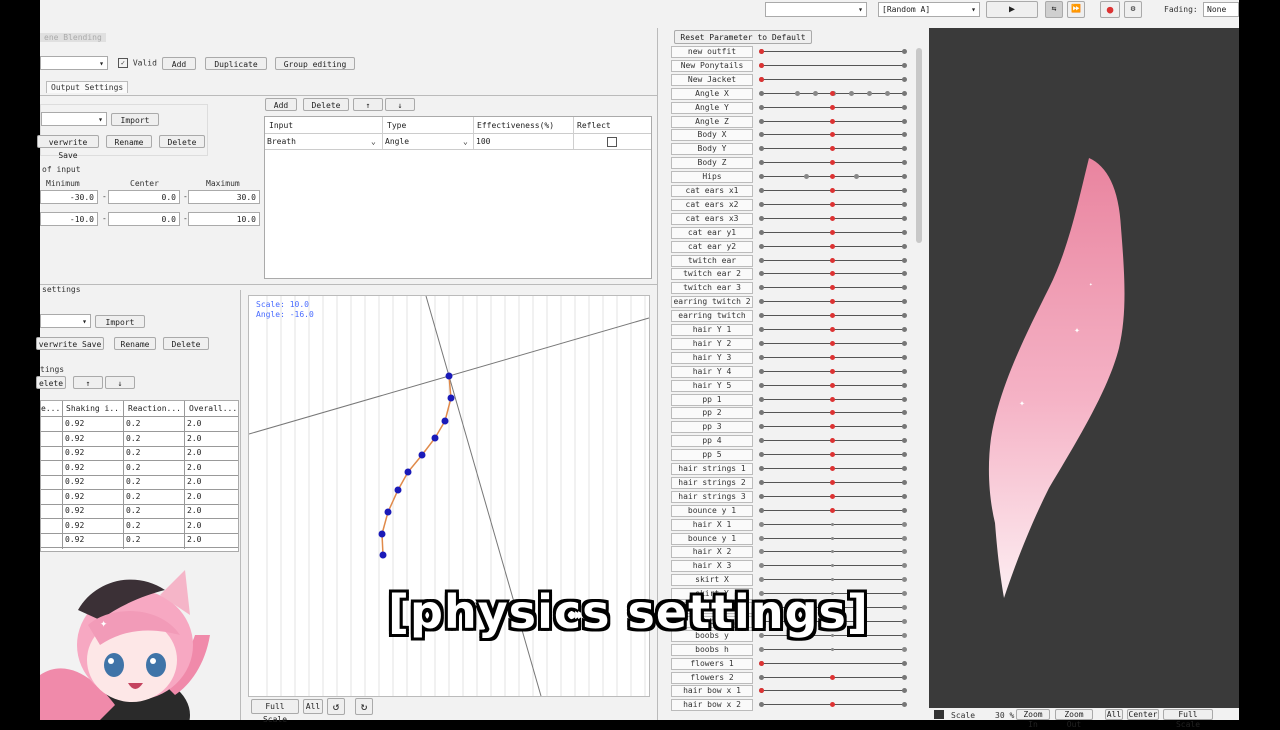 This screenshot has width=1280, height=730. I want to click on fading-select: None, so click(1221, 9).